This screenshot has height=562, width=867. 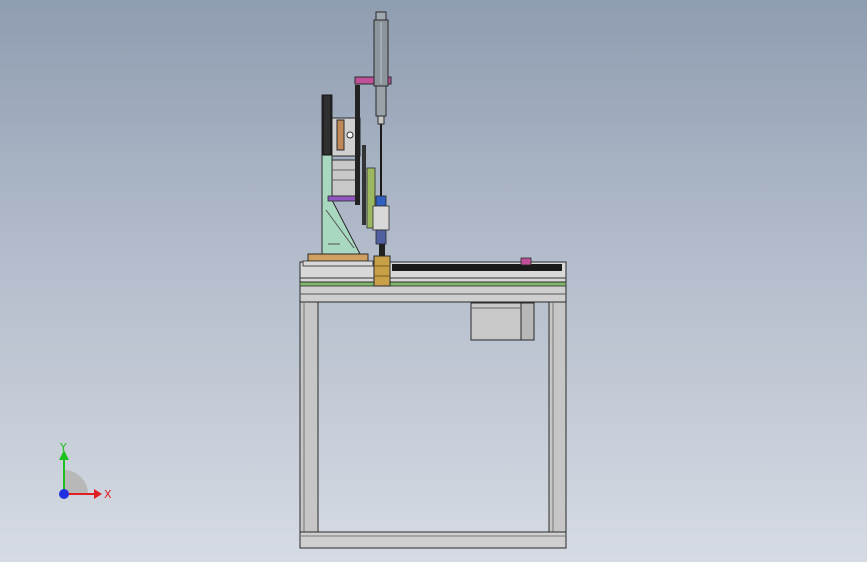 I want to click on clamp-jaw, so click(x=381, y=237).